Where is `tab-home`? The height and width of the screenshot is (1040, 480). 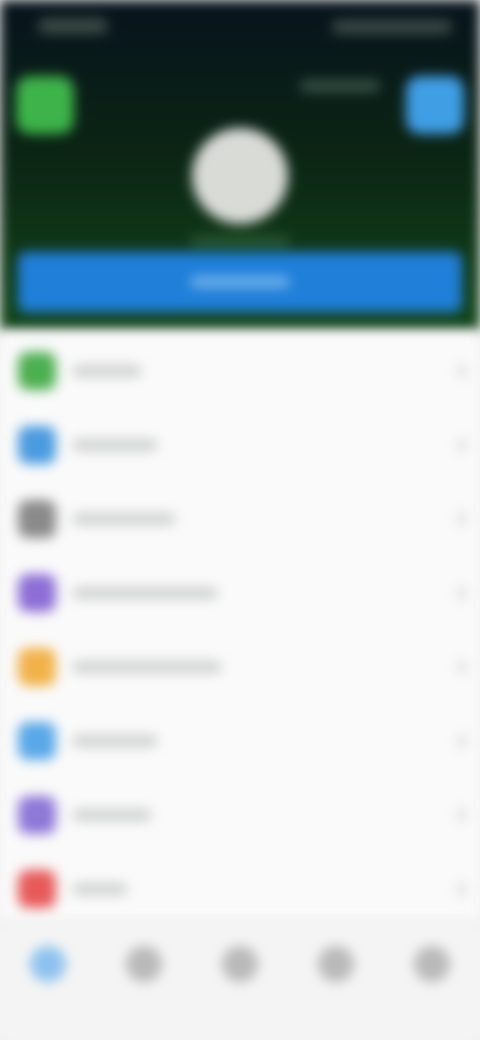 tab-home is located at coordinates (48, 974).